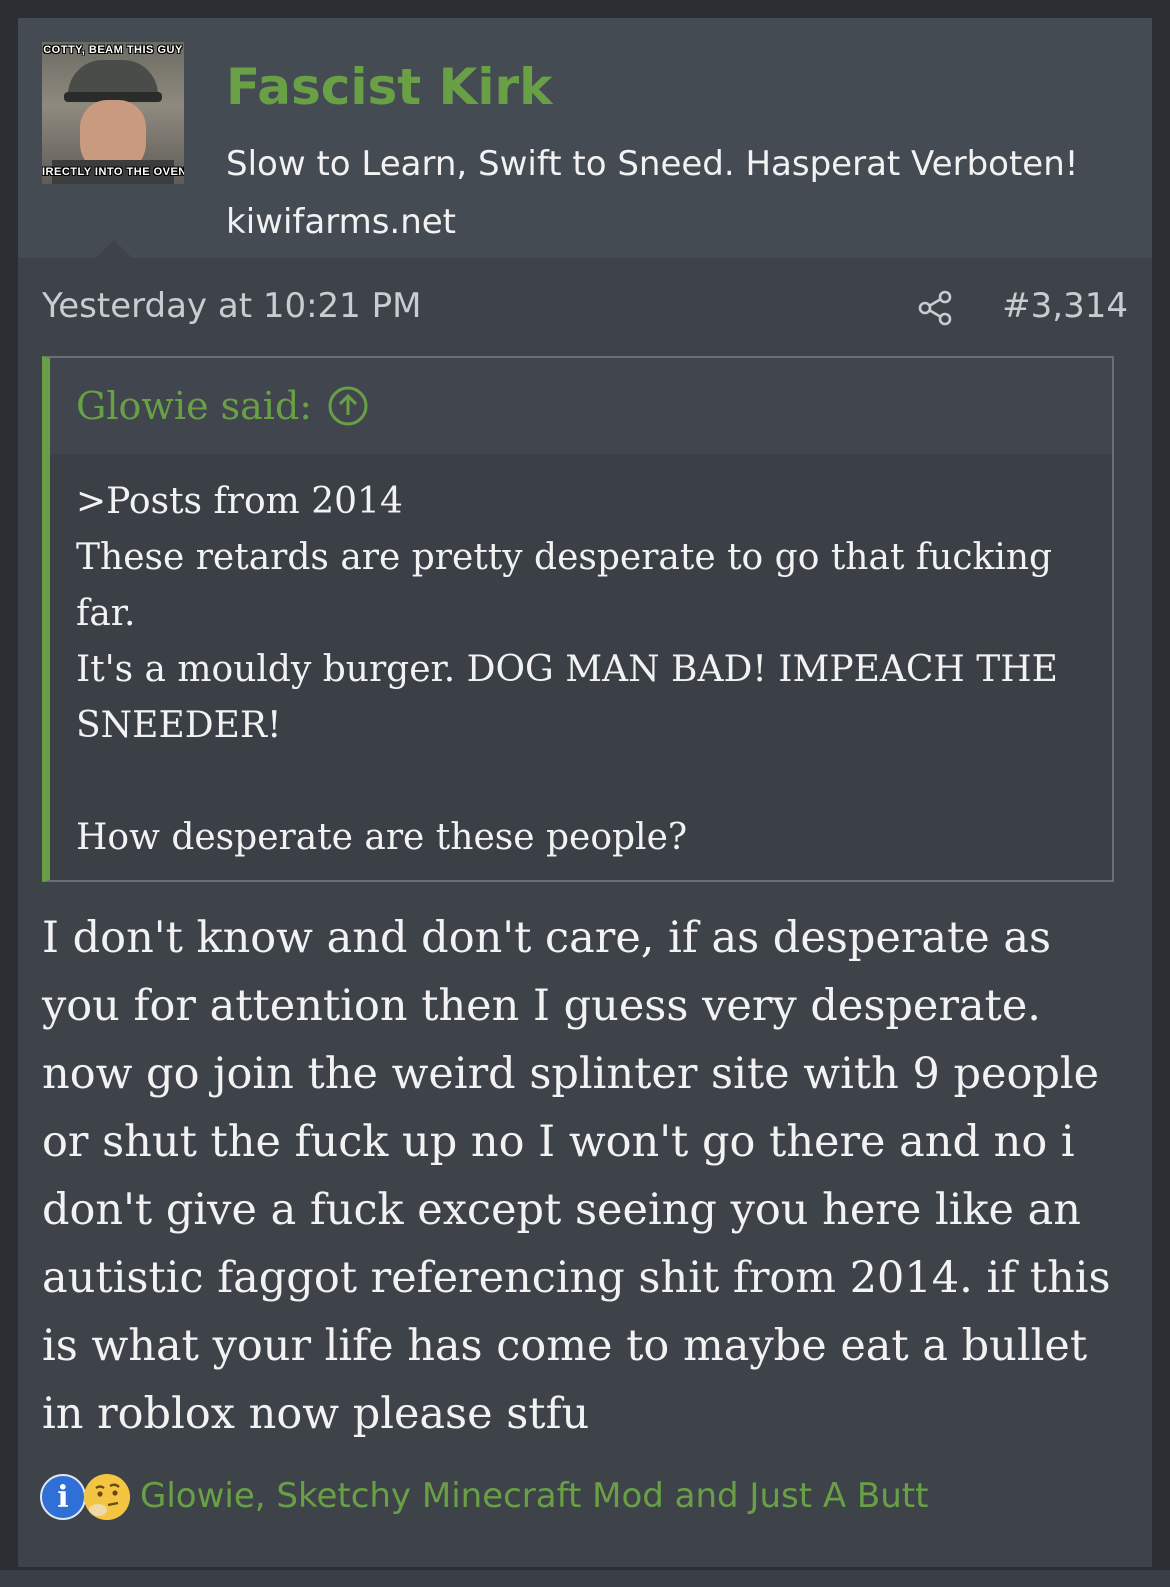 The height and width of the screenshot is (1587, 1170). I want to click on next-post-edge, so click(585, 1578).